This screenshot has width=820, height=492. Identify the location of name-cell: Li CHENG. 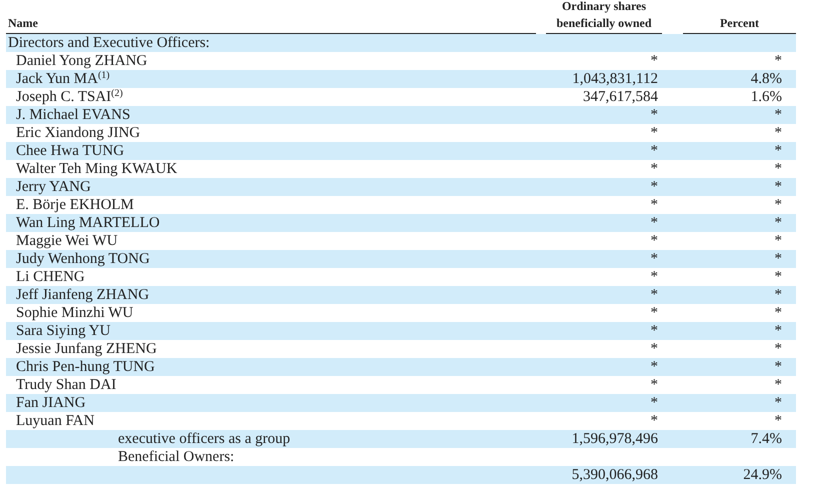
(50, 277).